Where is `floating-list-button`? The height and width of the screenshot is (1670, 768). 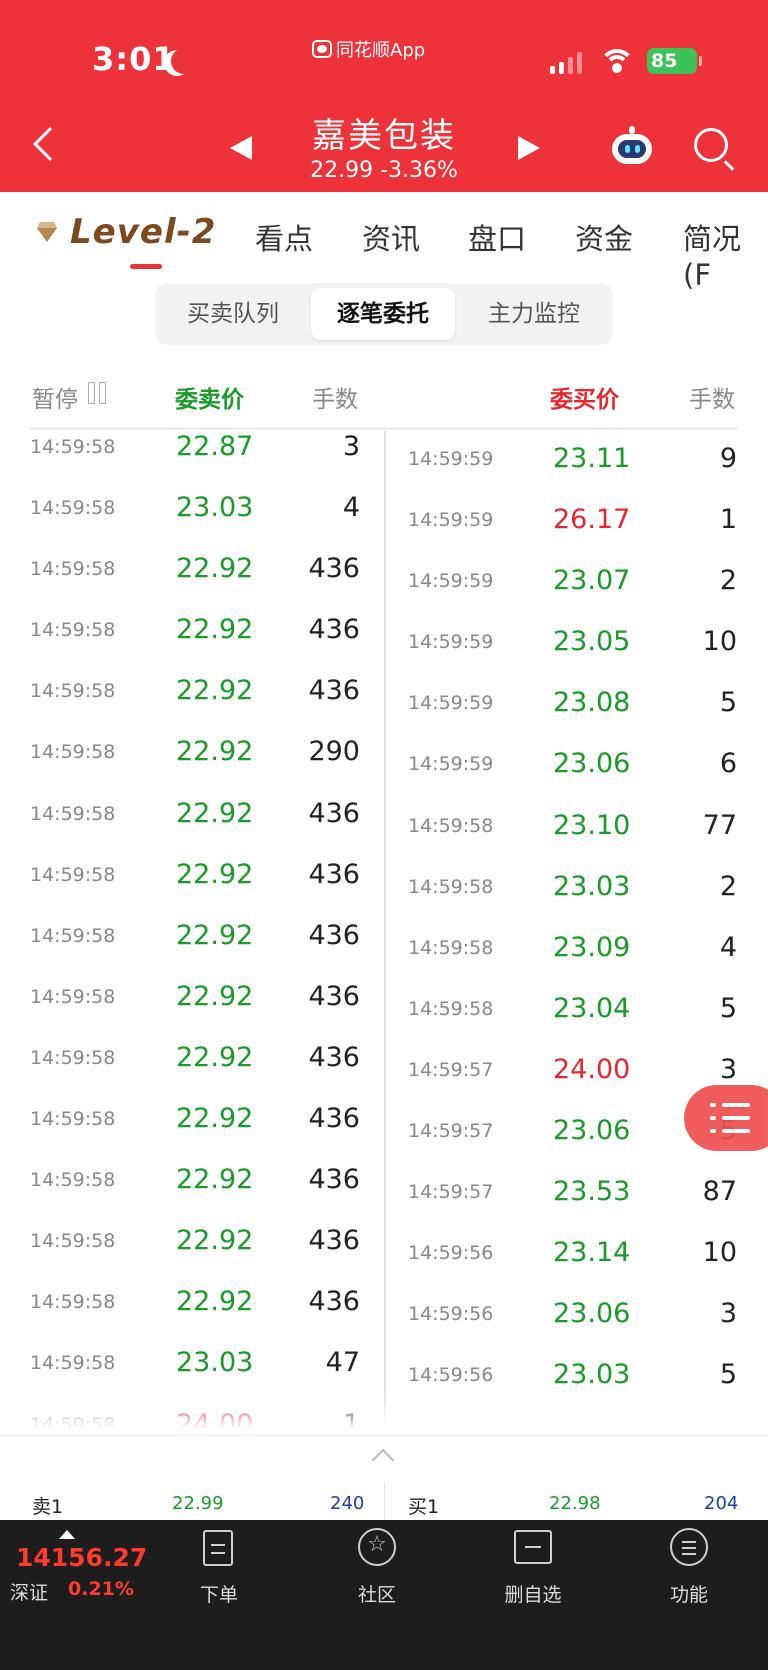 floating-list-button is located at coordinates (726, 1118).